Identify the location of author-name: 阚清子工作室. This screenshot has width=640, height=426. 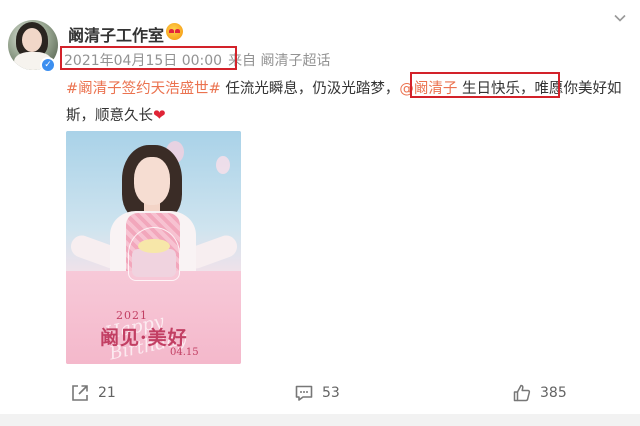
(116, 34).